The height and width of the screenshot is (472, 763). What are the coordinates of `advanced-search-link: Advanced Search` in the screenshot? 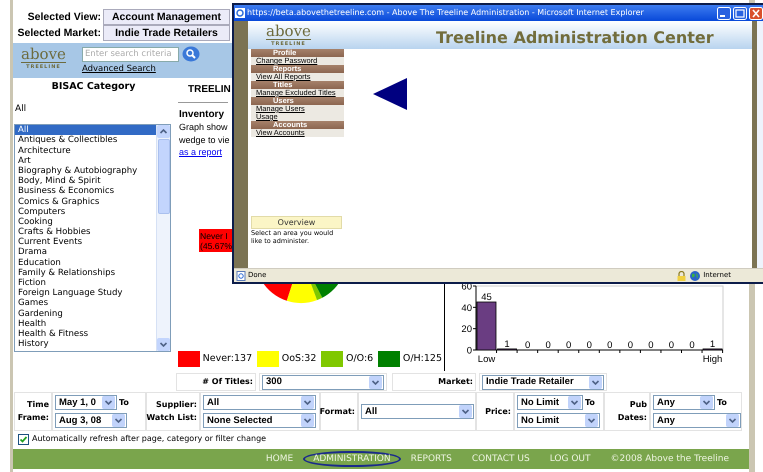 It's located at (141, 69).